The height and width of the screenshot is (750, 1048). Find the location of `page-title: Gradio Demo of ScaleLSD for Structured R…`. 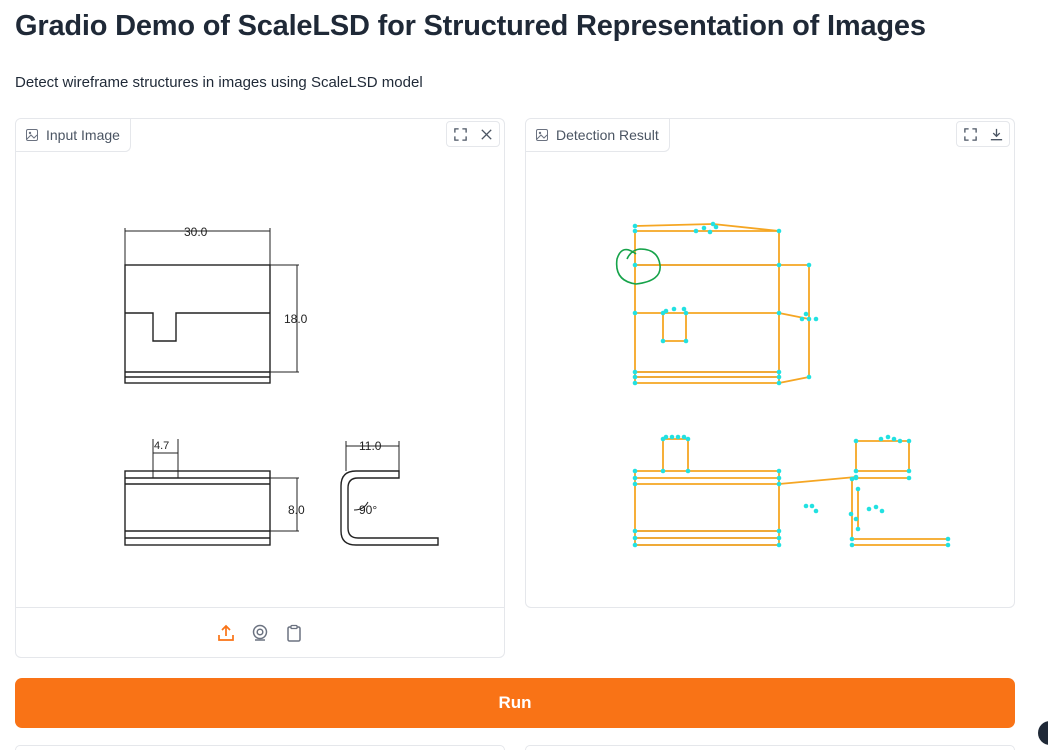

page-title: Gradio Demo of ScaleLSD for Structured R… is located at coordinates (470, 26).